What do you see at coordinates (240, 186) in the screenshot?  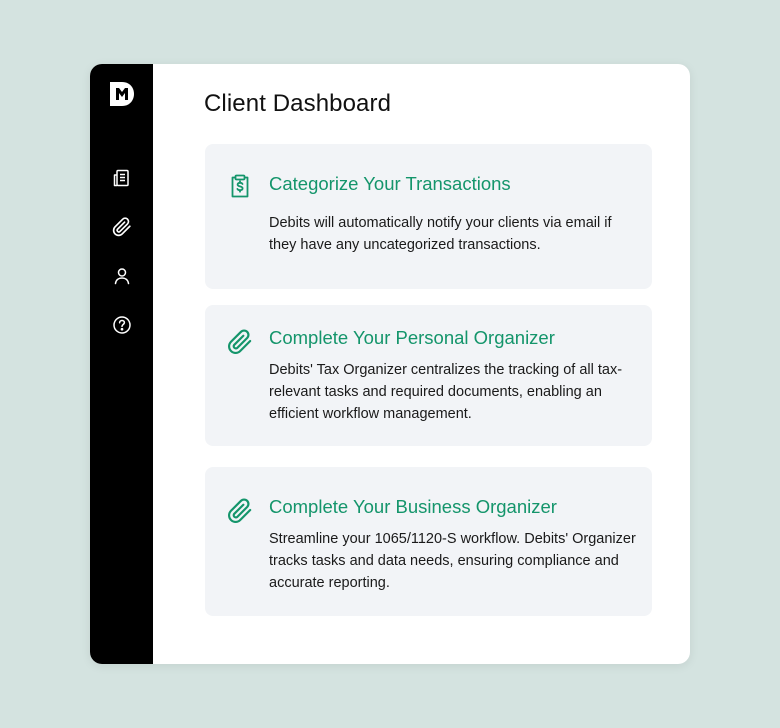 I see `clipboard-dollar-icon` at bounding box center [240, 186].